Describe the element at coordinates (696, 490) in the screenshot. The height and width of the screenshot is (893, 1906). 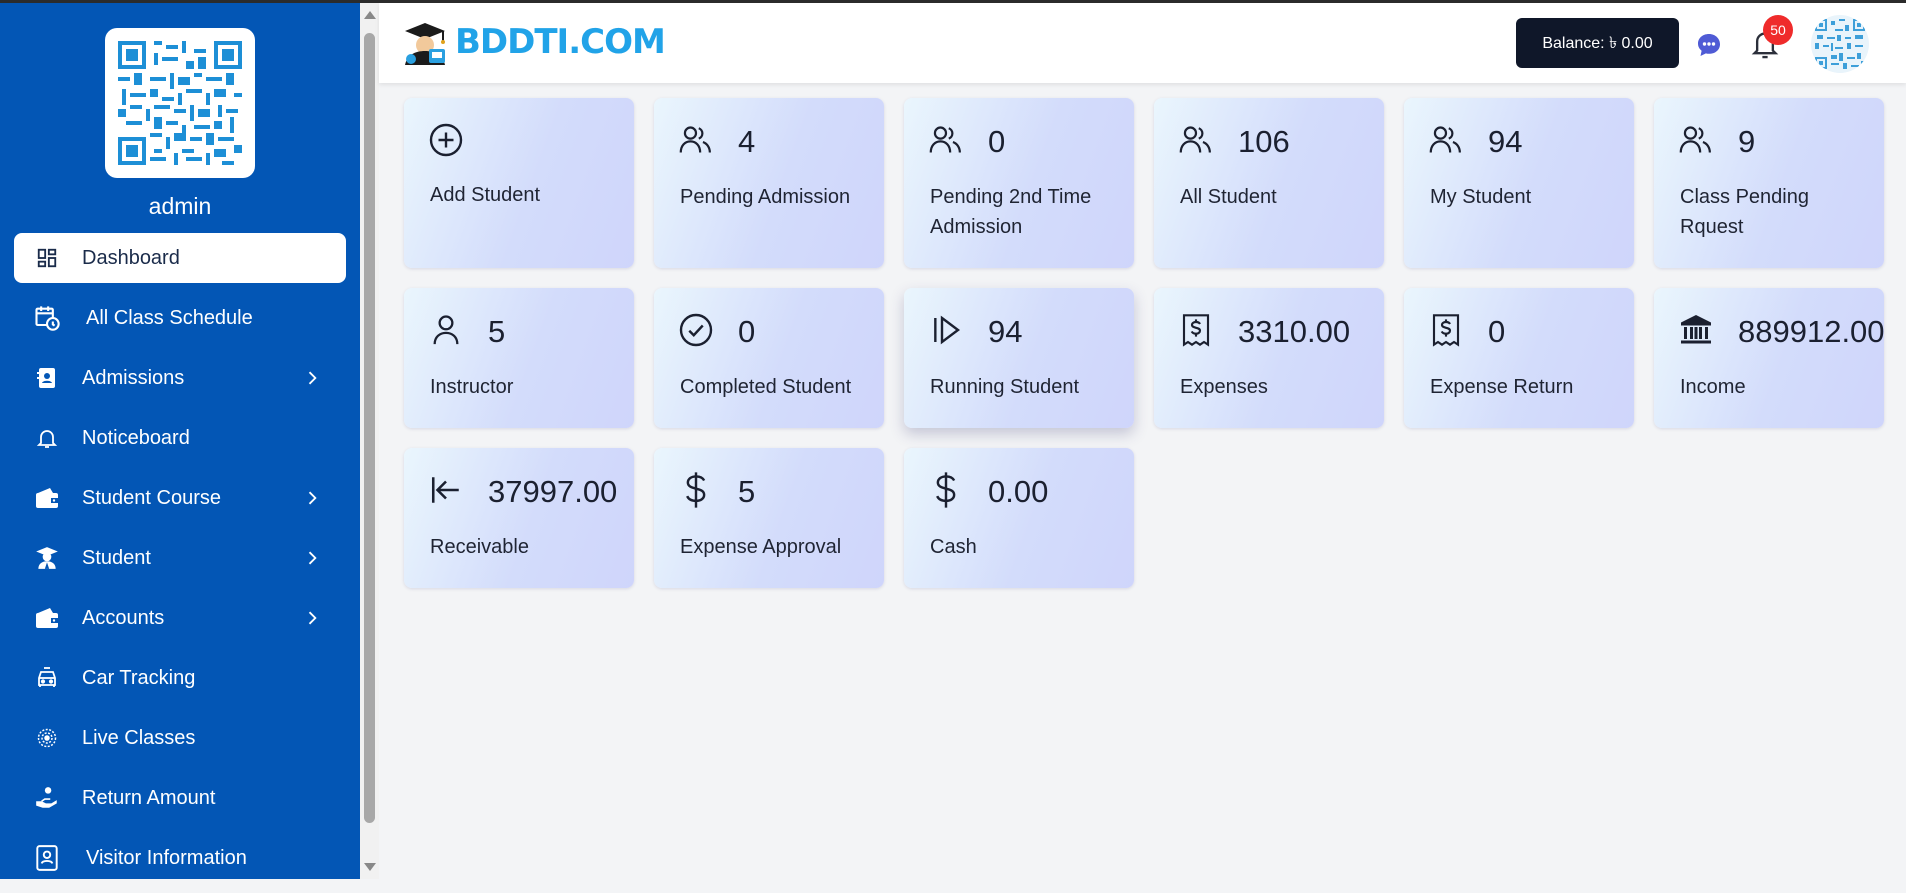
I see `dollar-icon` at that location.